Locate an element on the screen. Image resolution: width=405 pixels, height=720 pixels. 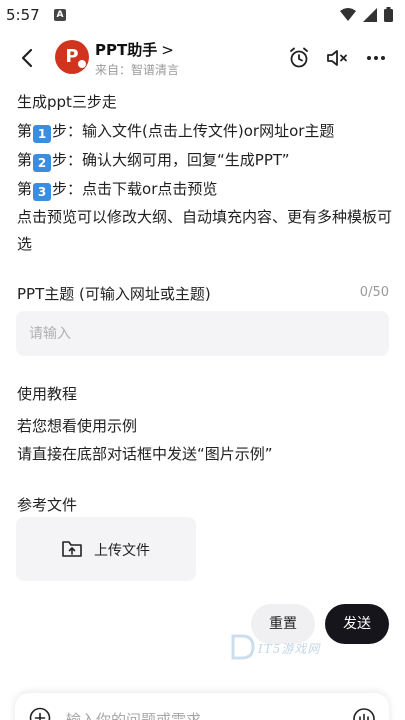
folder-upload-icon is located at coordinates (72, 549).